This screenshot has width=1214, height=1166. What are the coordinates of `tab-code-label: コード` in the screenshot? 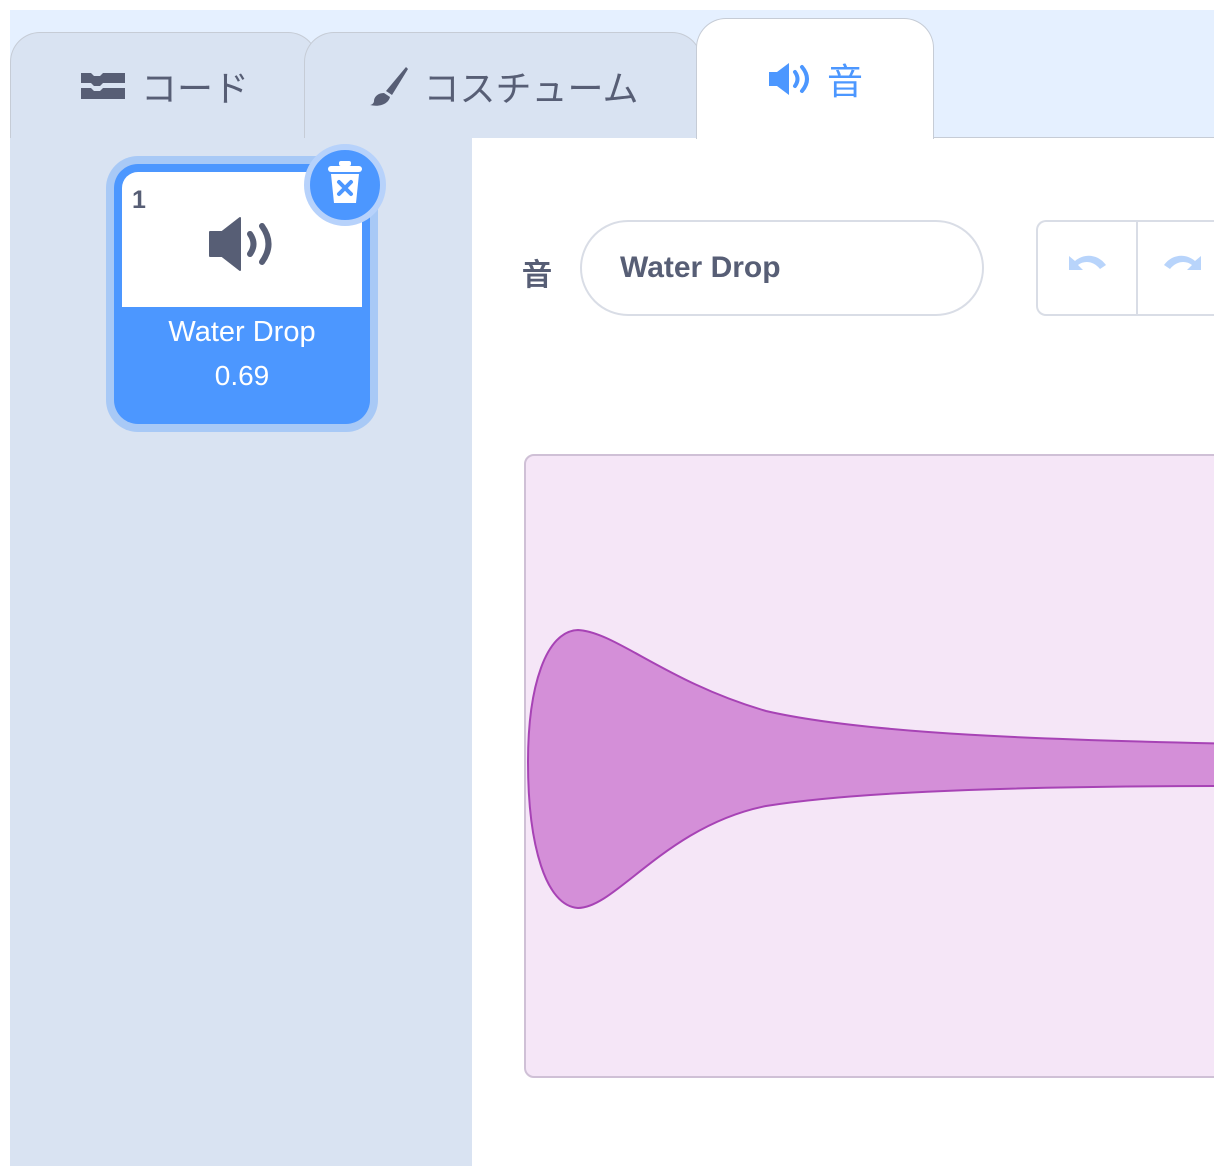 It's located at (194, 88).